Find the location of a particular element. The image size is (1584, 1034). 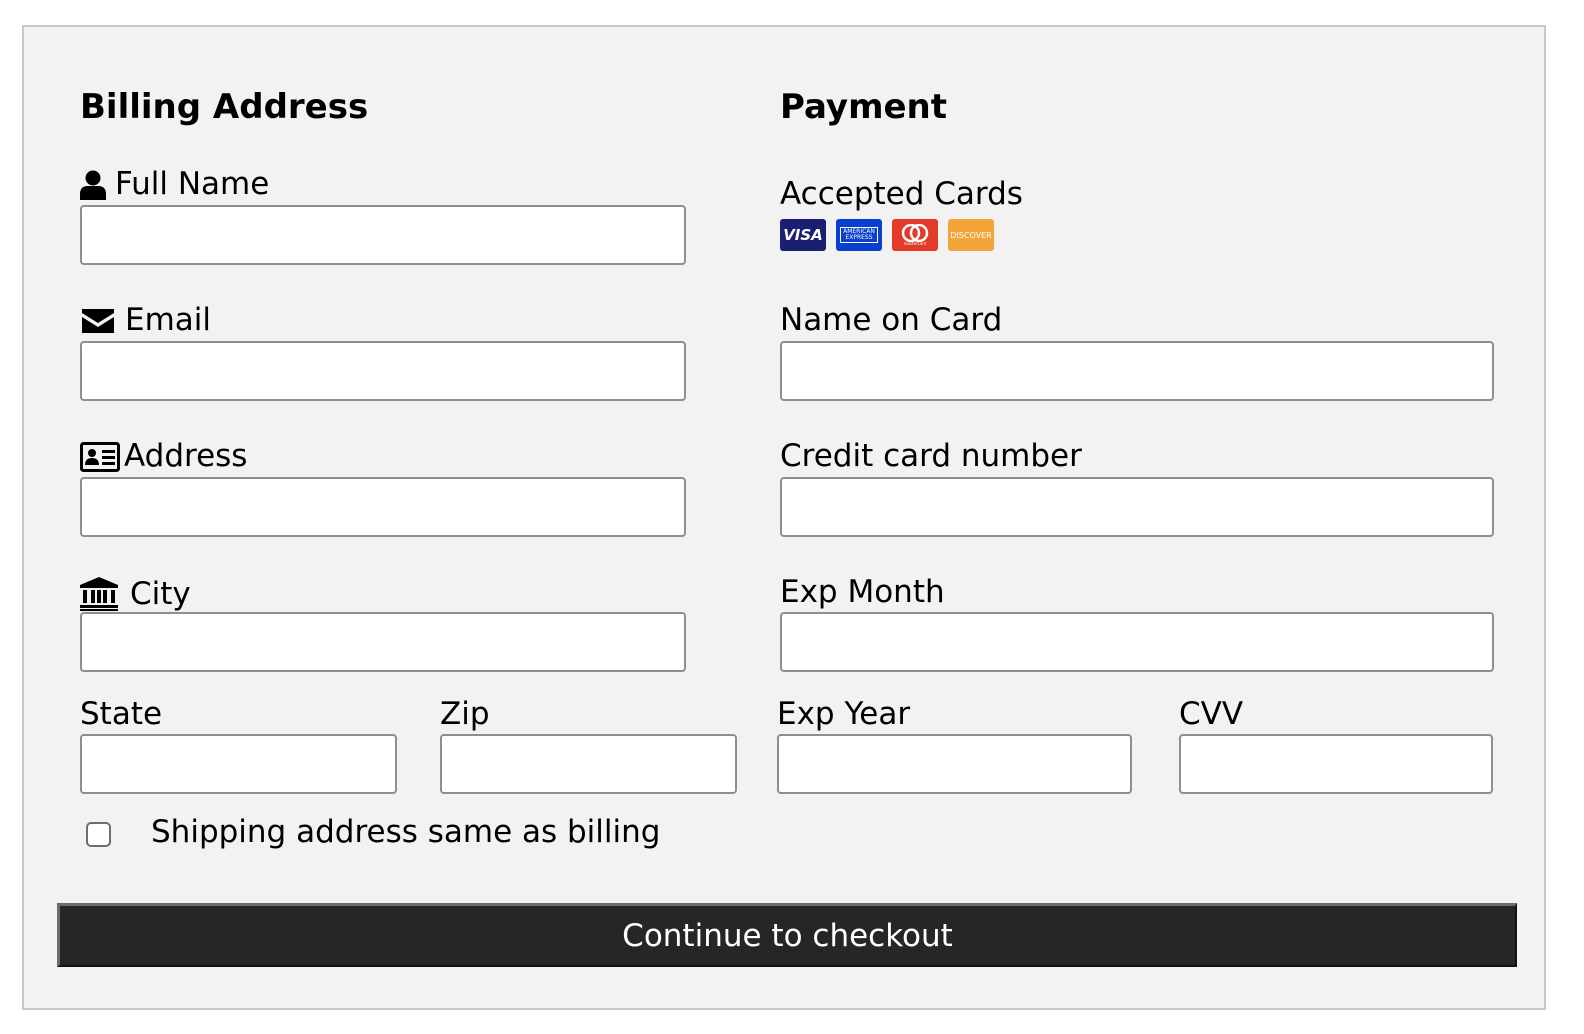

cvv-label-text: CVV is located at coordinates (1211, 714).